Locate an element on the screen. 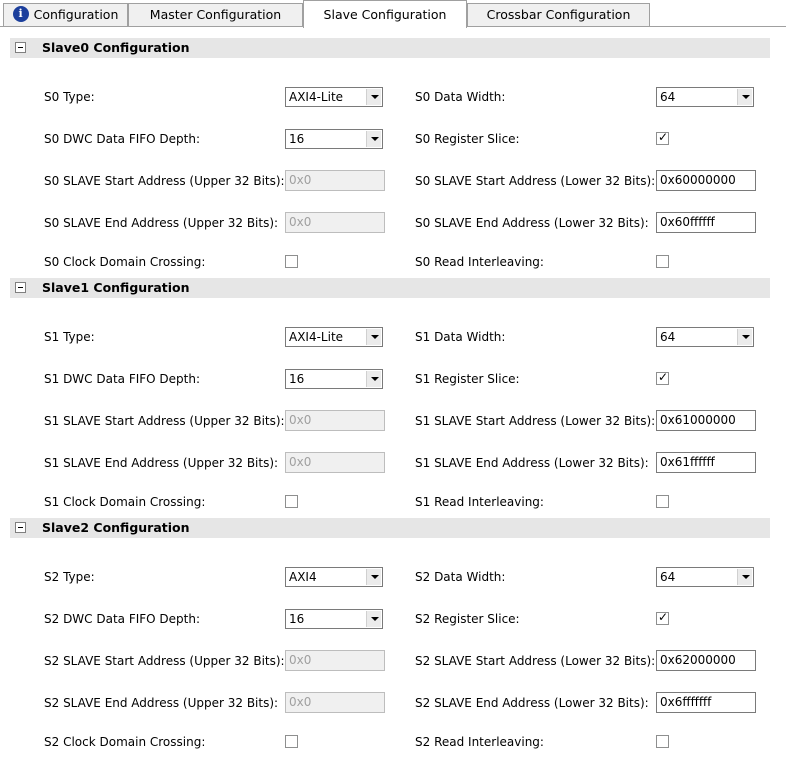  s0-start-upper-label: S0 SLAVE Start Address (Upper 32 Bits): is located at coordinates (164, 181).